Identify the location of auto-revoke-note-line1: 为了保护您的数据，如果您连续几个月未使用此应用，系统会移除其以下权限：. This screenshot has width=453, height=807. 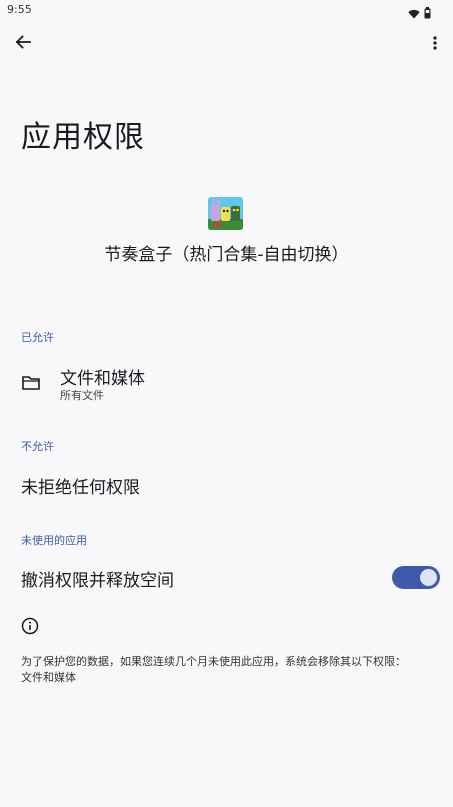
(213, 661).